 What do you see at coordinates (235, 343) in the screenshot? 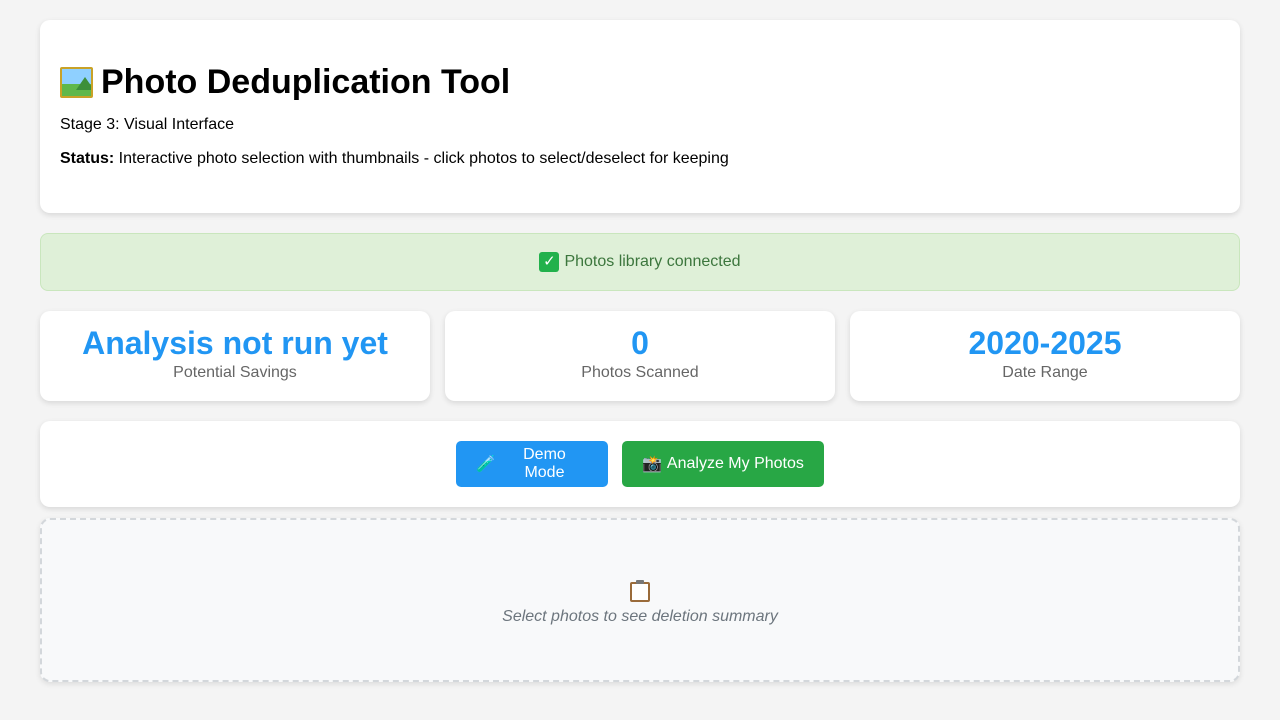
I see `stat-value: Analysis not run yet` at bounding box center [235, 343].